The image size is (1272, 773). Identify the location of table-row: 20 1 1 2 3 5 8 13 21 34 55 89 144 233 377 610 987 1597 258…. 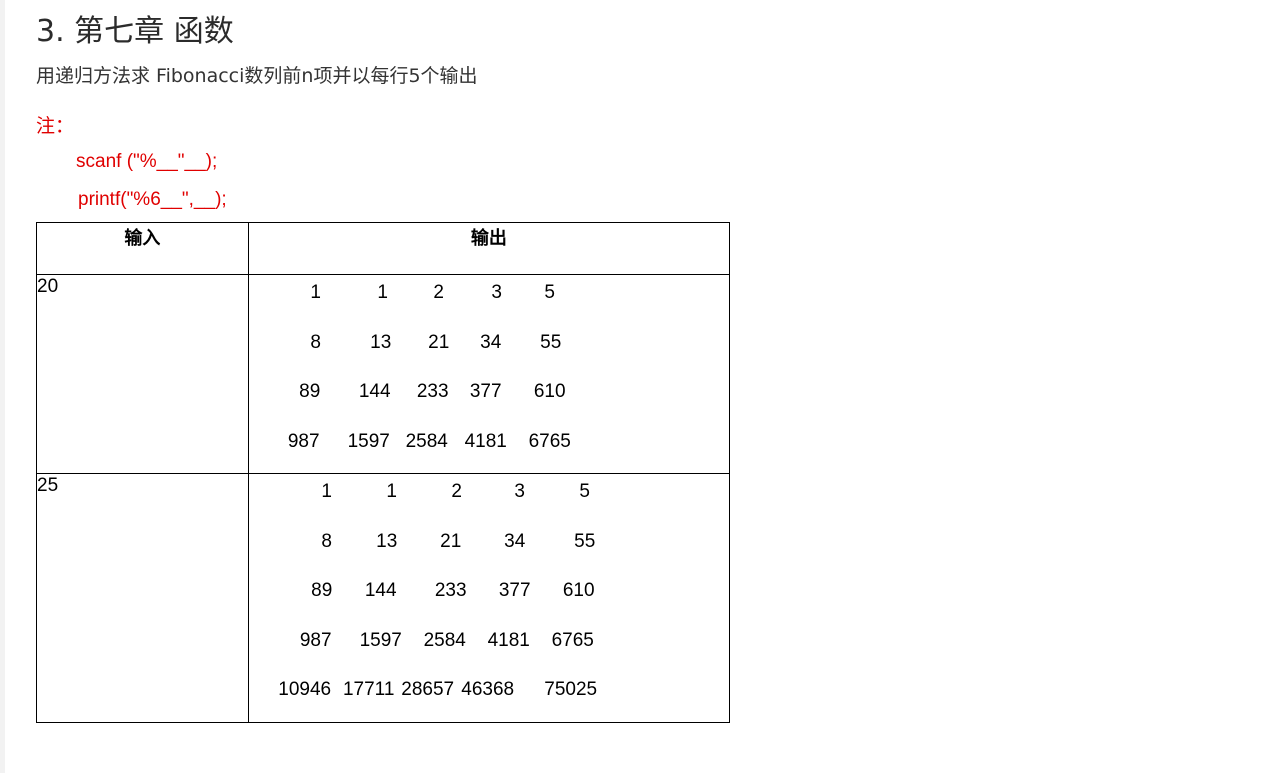
(383, 374).